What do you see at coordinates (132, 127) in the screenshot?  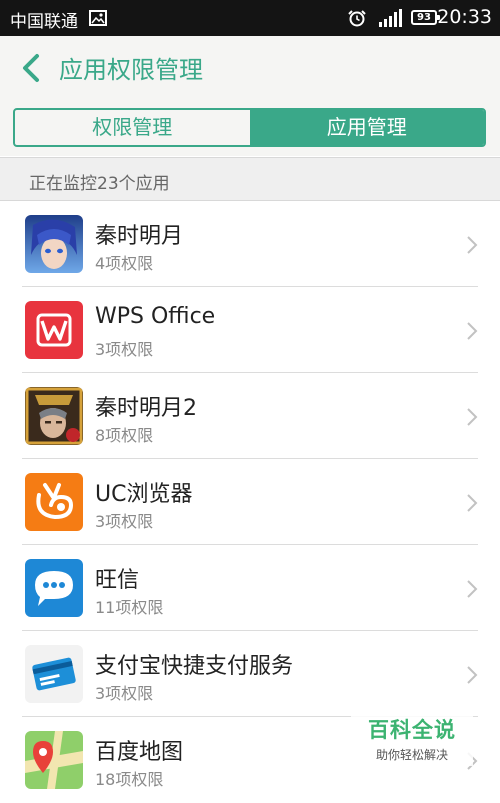 I see `tab-permission-management: 权限管理` at bounding box center [132, 127].